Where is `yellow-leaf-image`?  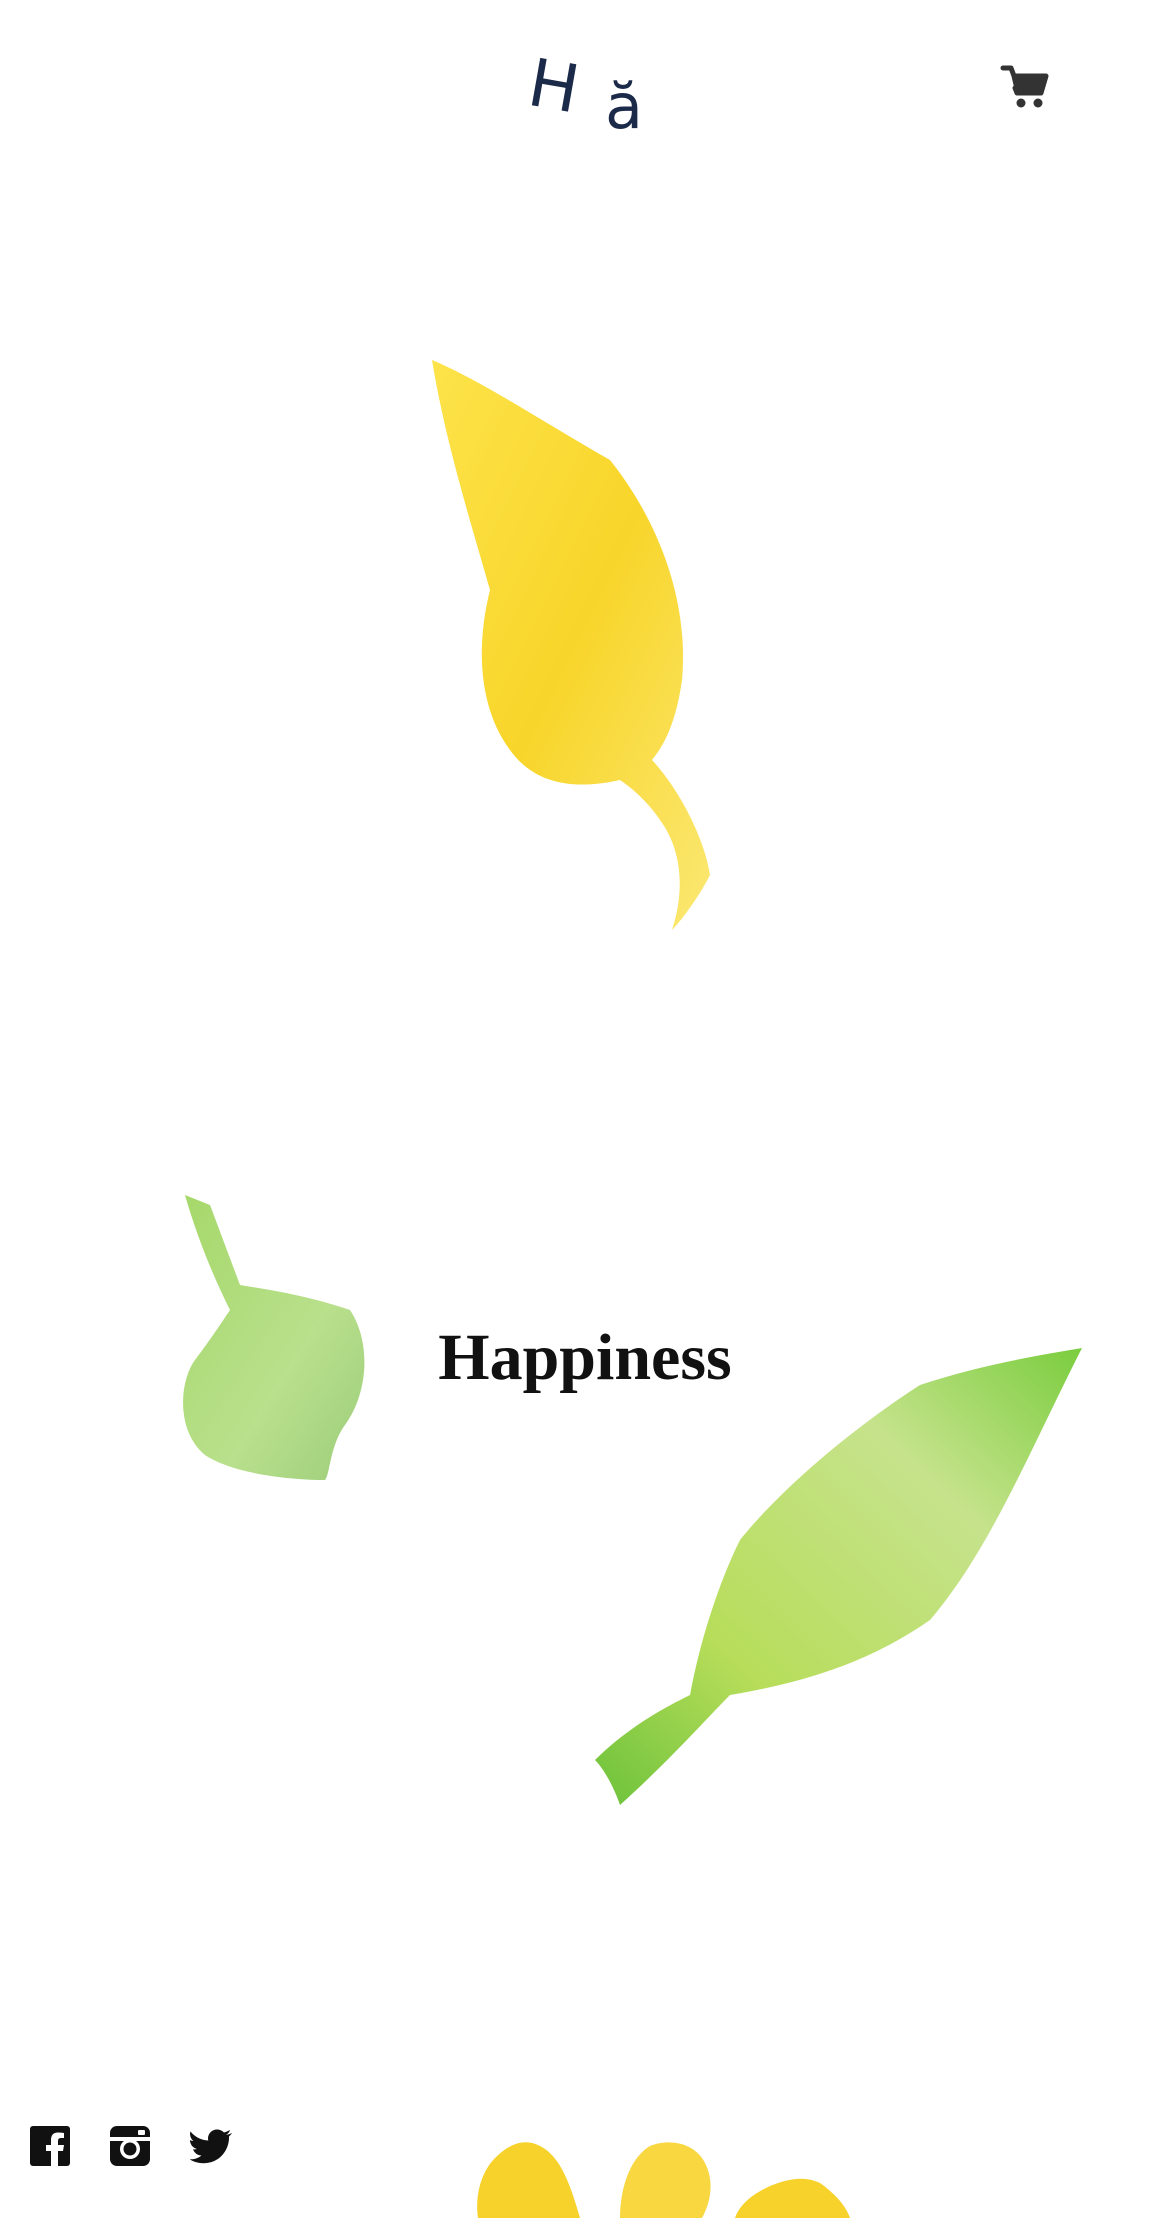 yellow-leaf-image is located at coordinates (571, 645).